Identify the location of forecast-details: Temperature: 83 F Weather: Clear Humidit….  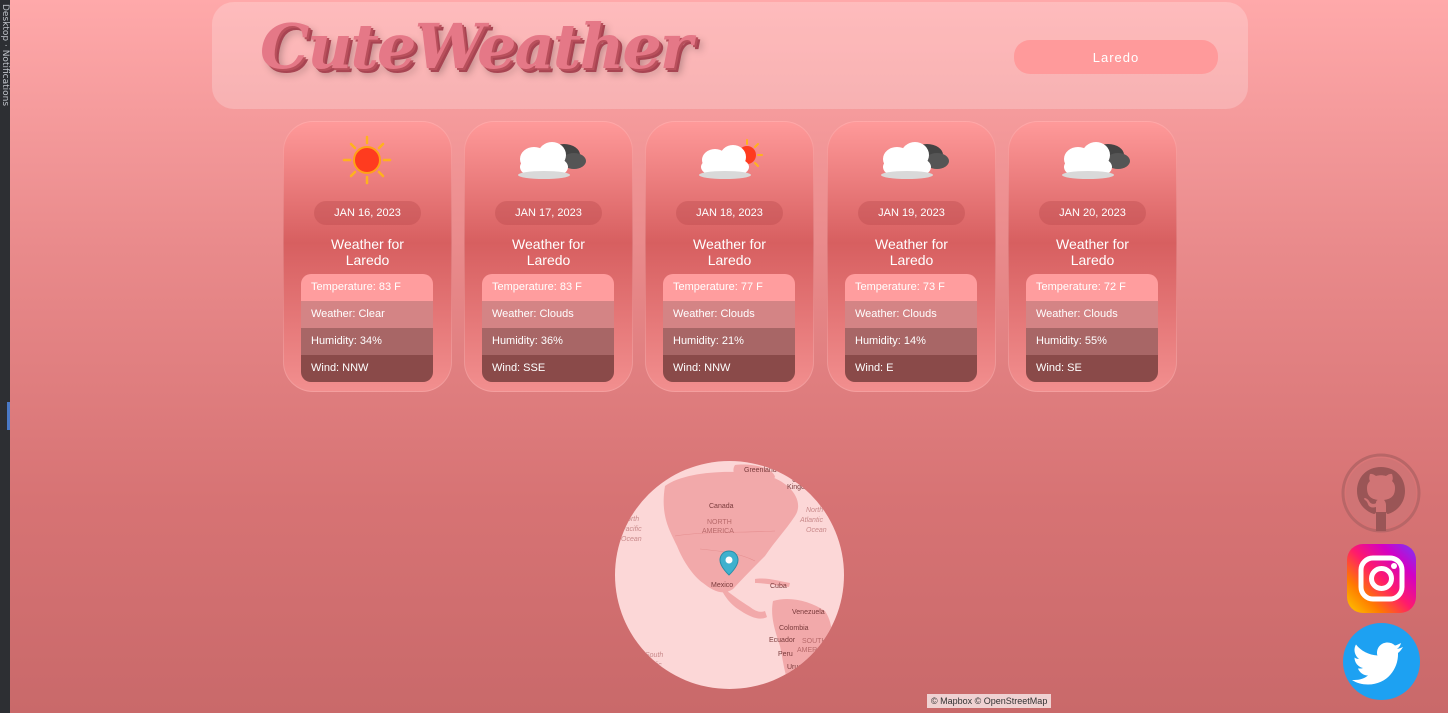
(367, 328).